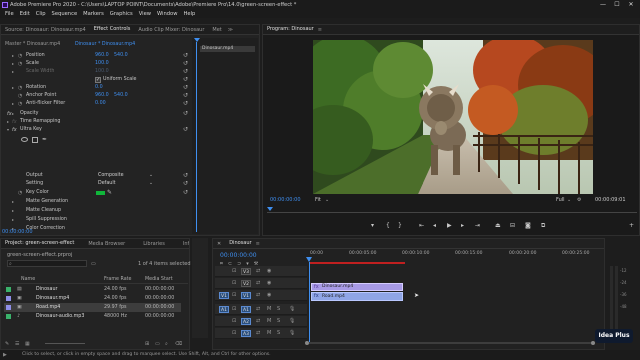 Image resolution: width=640 pixels, height=360 pixels. I want to click on menu-help: Help, so click(189, 14).